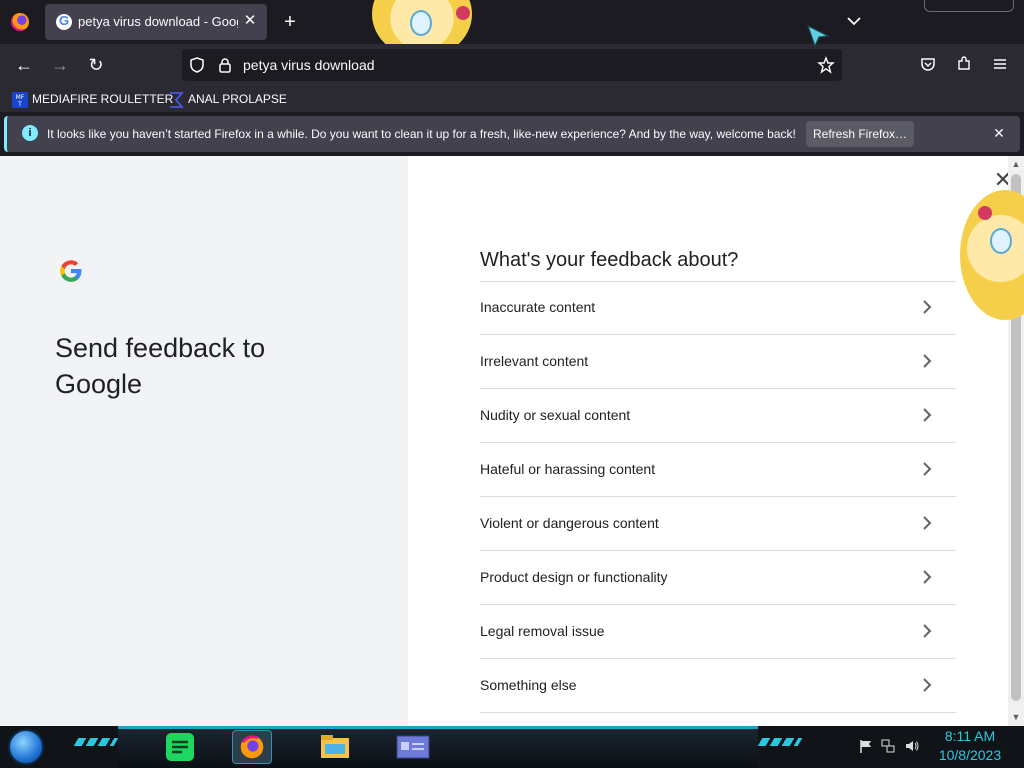 Image resolution: width=1024 pixels, height=768 pixels. Describe the element at coordinates (96, 65) in the screenshot. I see `reload-button: ↻` at that location.